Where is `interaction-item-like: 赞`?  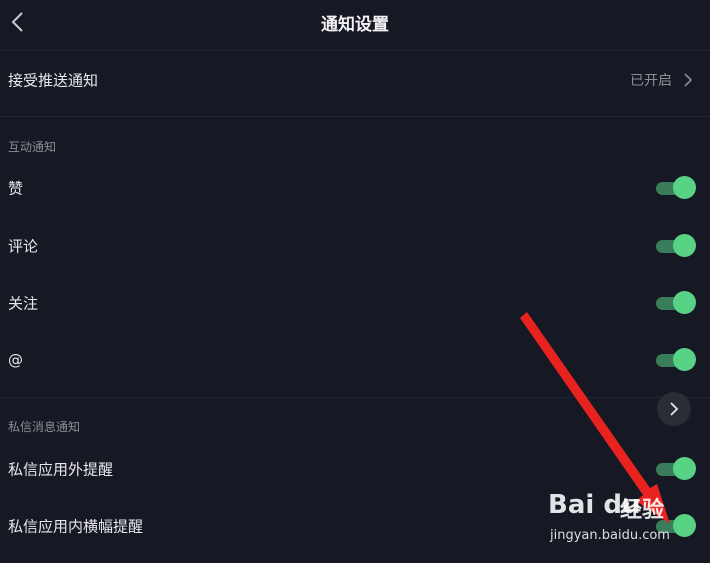 interaction-item-like: 赞 is located at coordinates (355, 188).